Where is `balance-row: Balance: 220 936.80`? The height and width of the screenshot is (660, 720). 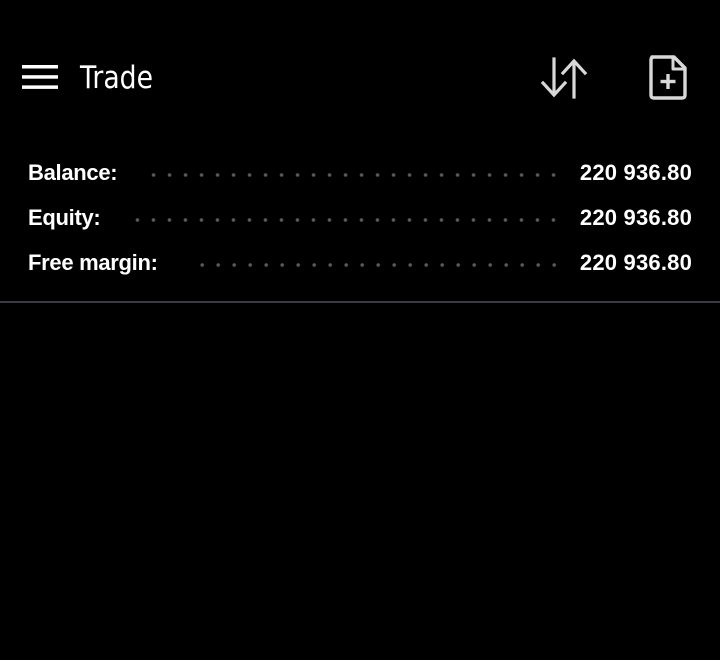
balance-row: Balance: 220 936.80 is located at coordinates (360, 172).